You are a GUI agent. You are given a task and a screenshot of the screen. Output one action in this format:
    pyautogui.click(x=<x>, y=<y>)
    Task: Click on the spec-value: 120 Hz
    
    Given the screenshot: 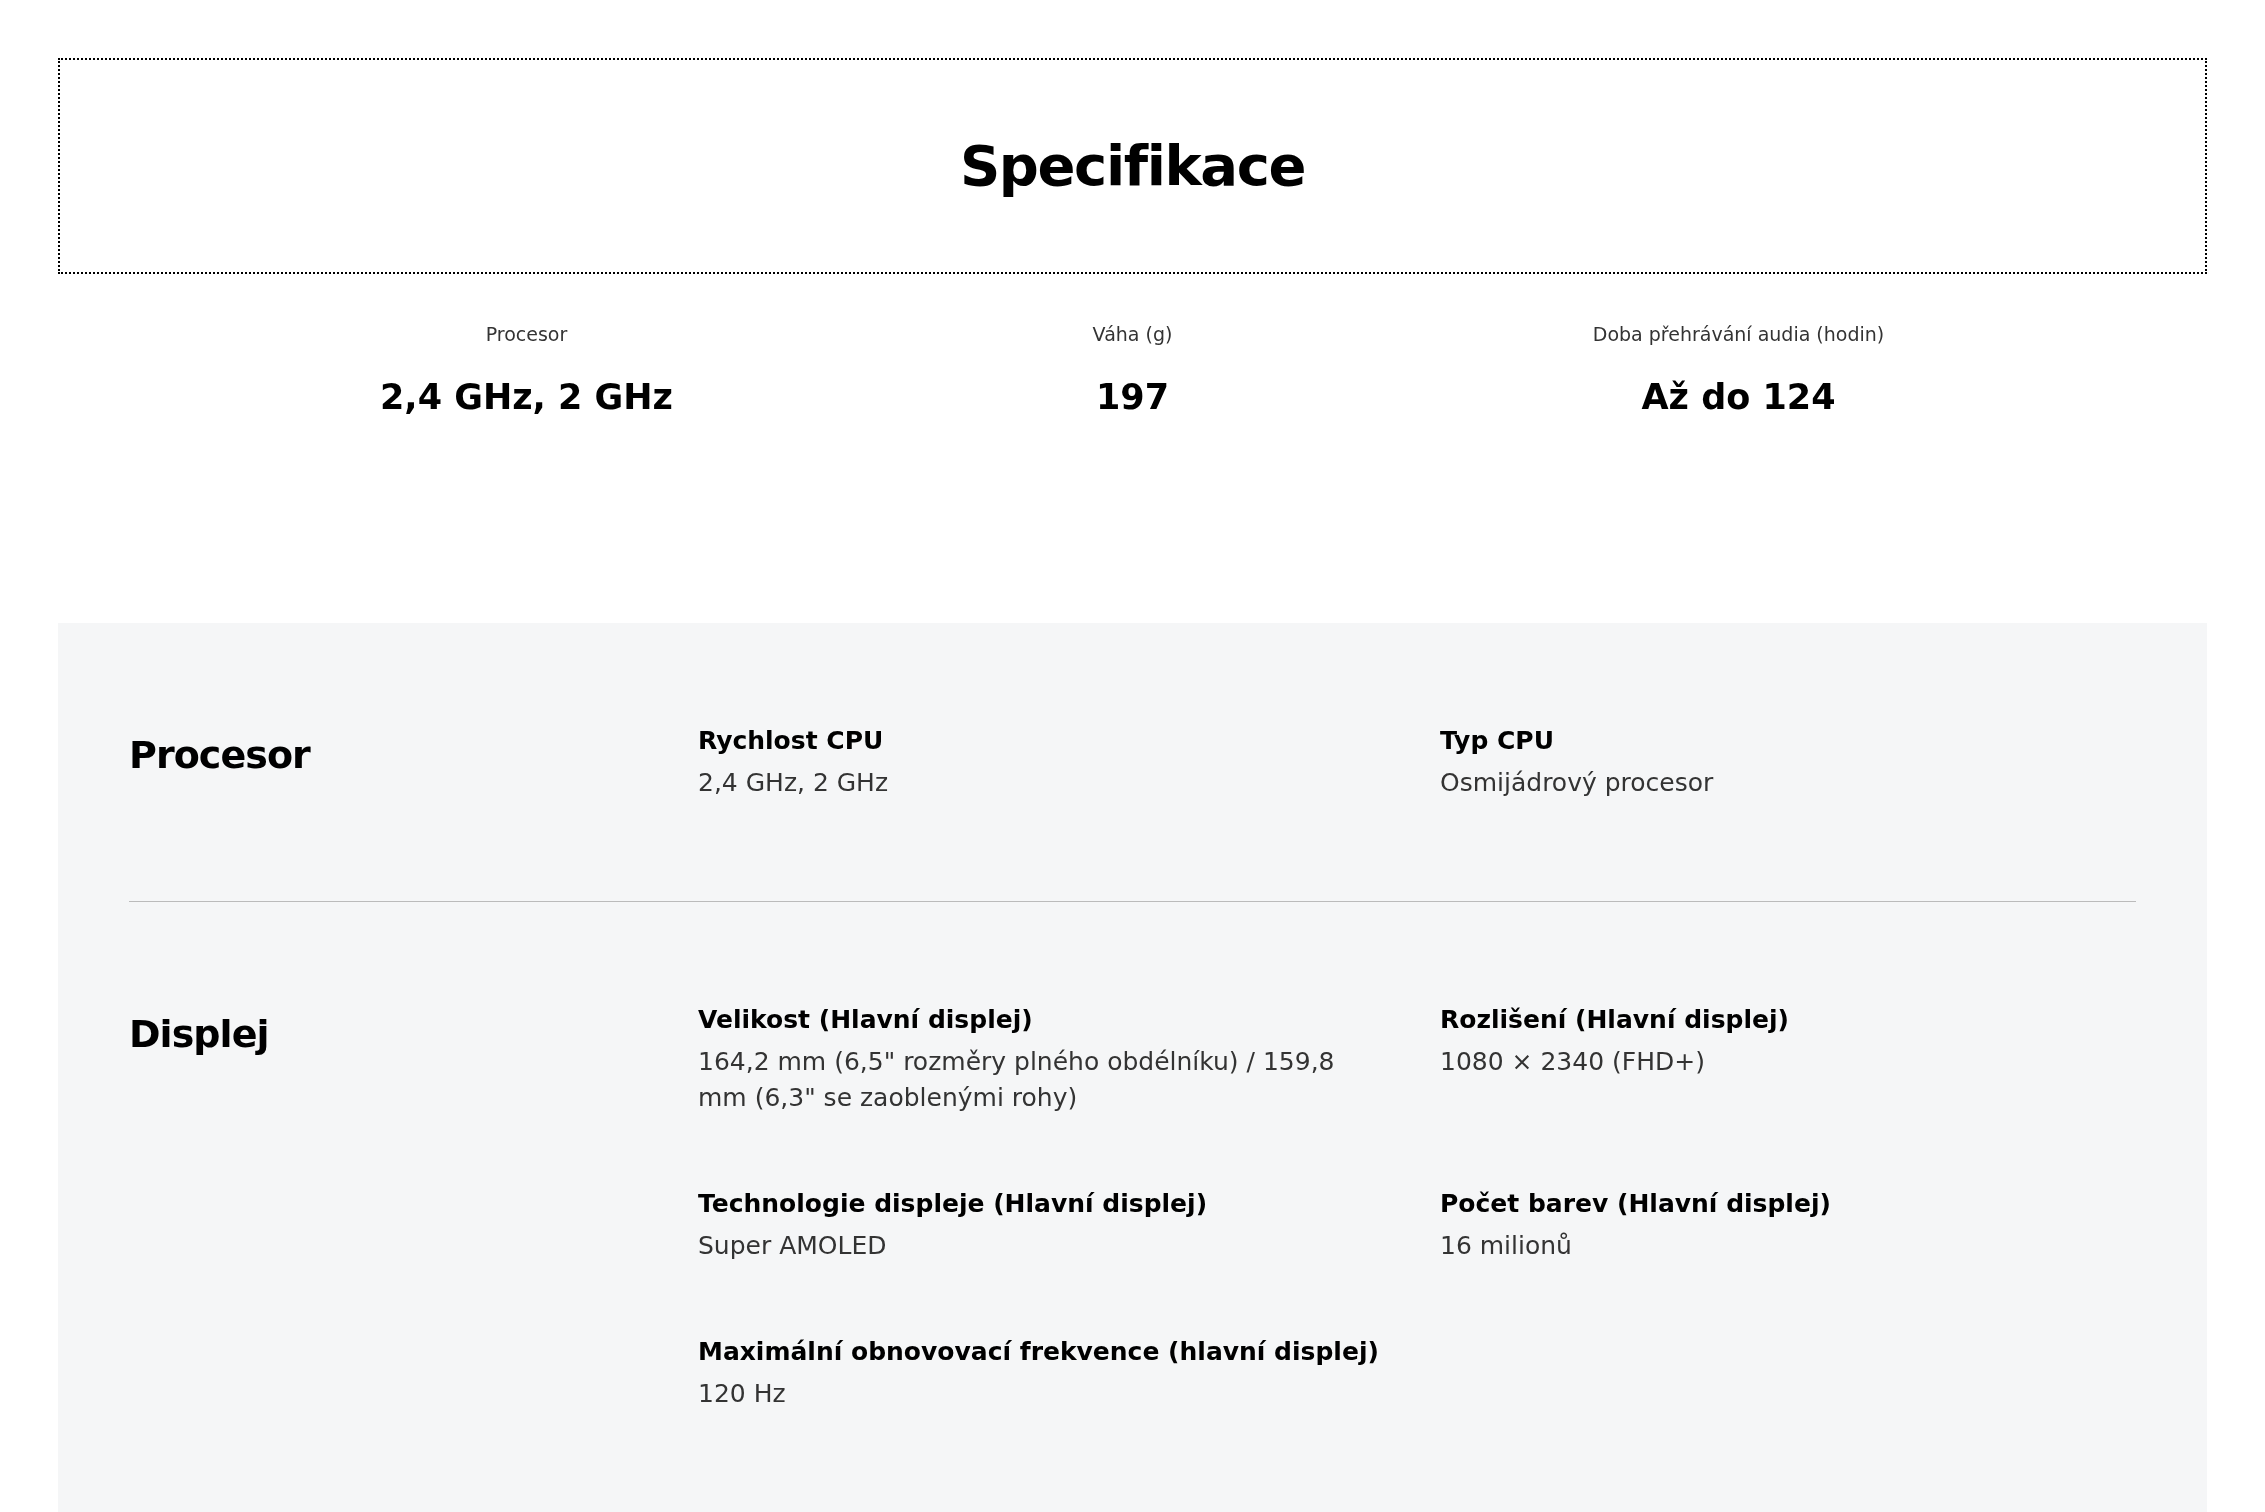 What is the action you would take?
    pyautogui.click(x=742, y=1394)
    